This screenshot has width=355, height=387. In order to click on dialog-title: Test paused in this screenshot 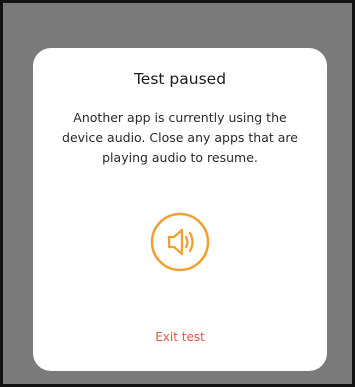, I will do `click(180, 79)`.